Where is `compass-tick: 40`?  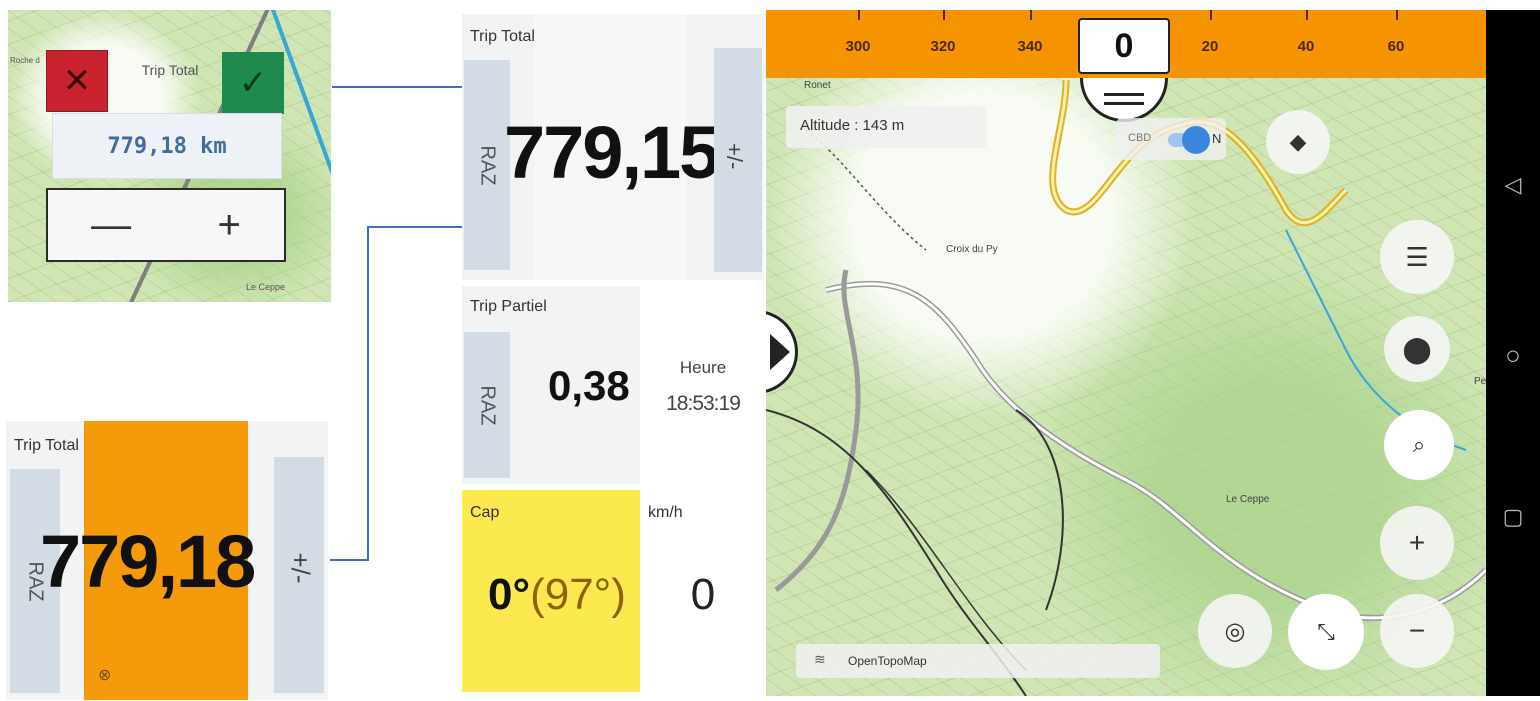 compass-tick: 40 is located at coordinates (1306, 46).